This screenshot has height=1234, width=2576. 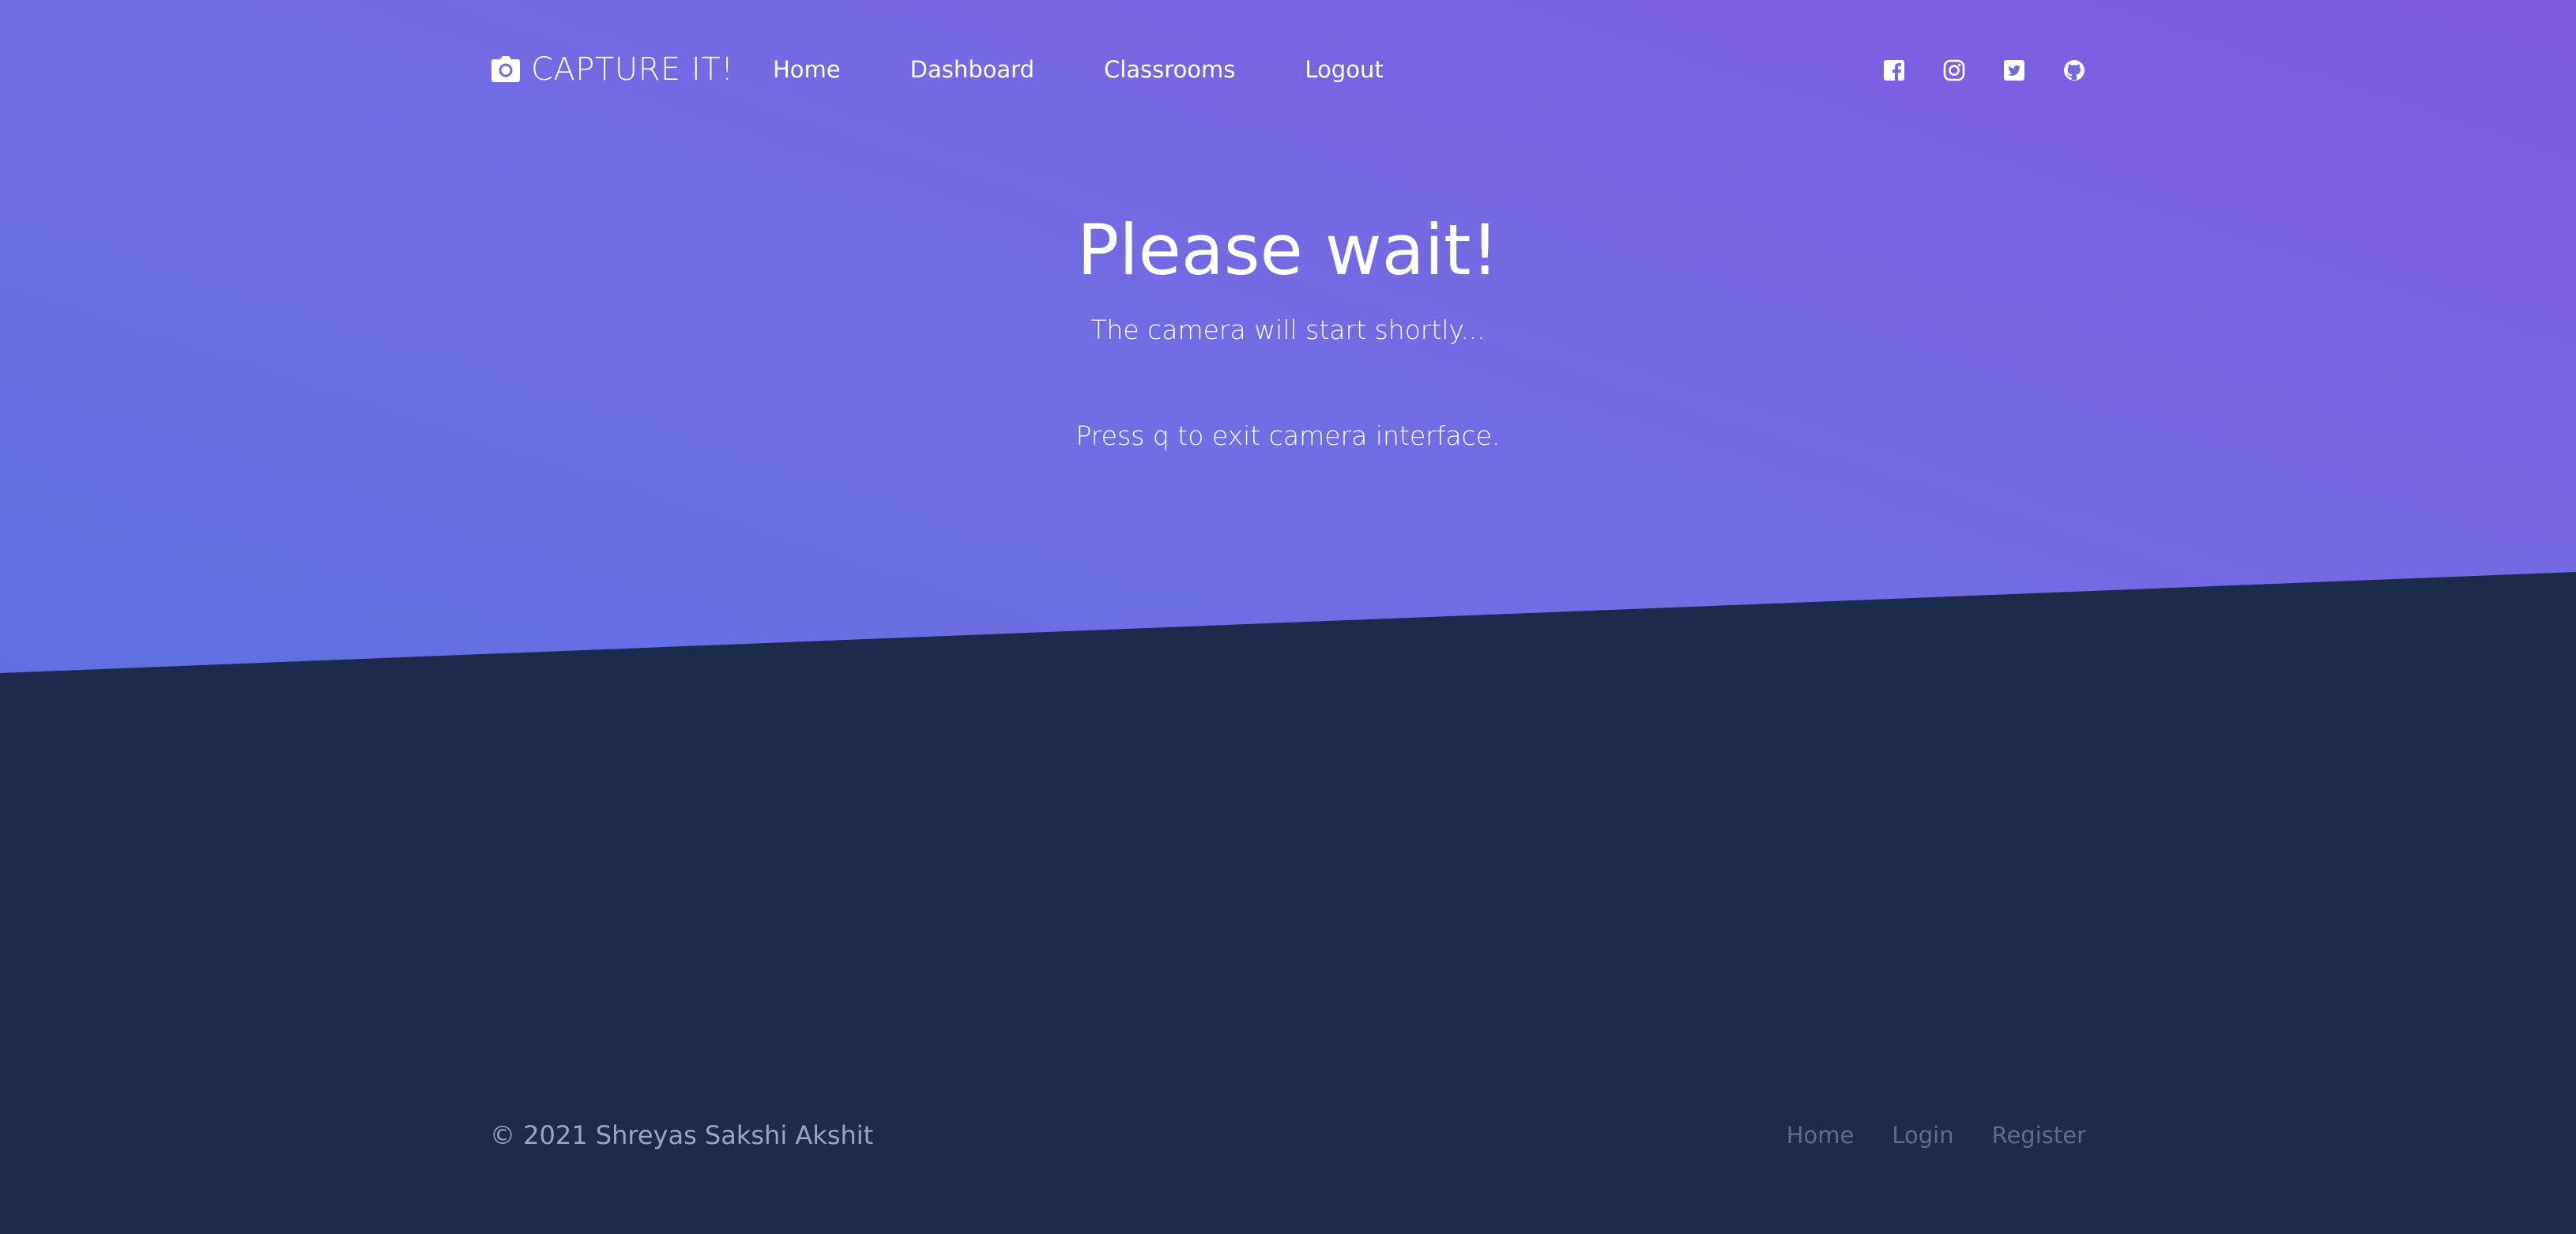 I want to click on brand-name: CAPTURE IT!, so click(x=632, y=69).